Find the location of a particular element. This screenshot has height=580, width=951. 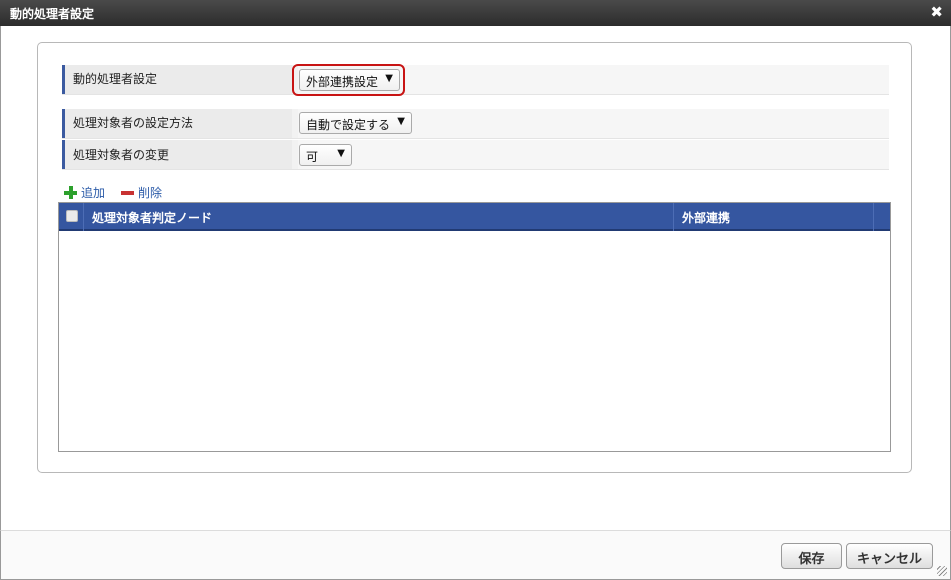

change-allowed-row: 処理対象者の変更 is located at coordinates (475, 155).